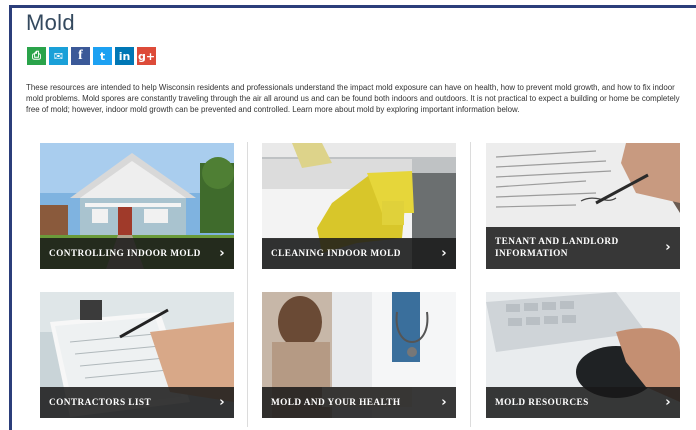 The height and width of the screenshot is (430, 696). I want to click on card-contractors-list: CONTRACTORS LIST ›, so click(137, 355).